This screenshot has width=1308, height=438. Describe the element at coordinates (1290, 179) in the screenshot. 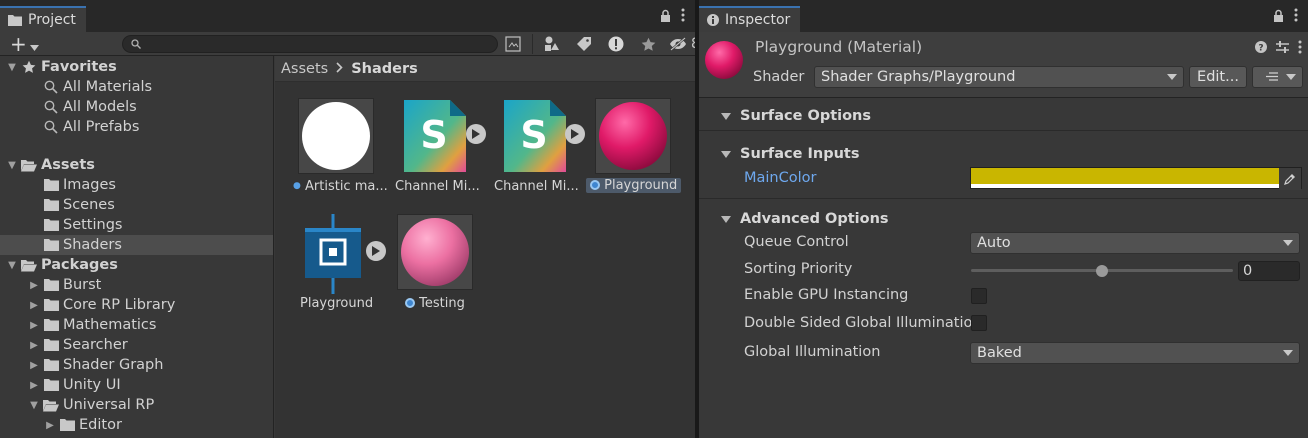

I see `eyedropper-icon` at that location.